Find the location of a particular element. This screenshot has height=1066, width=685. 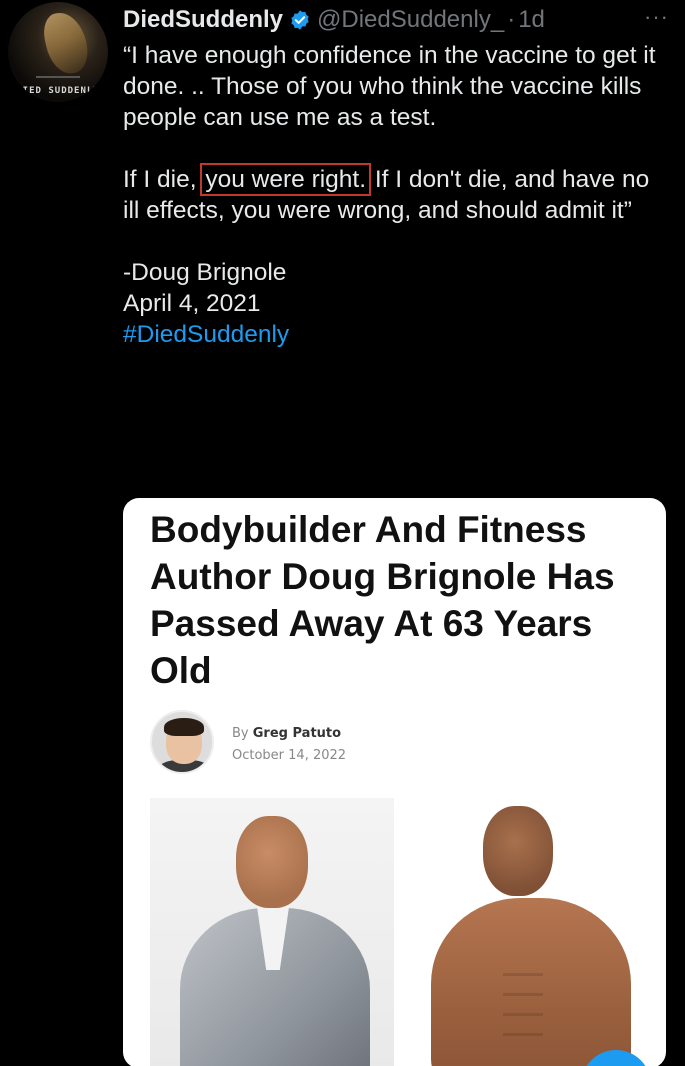

verified-badge-icon is located at coordinates (300, 20).